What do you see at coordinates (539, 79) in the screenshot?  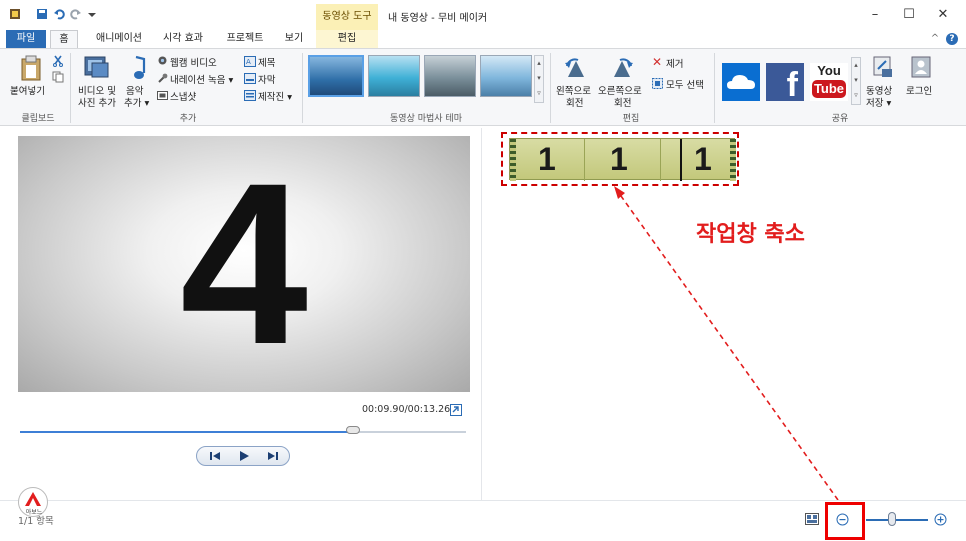 I see `theme-gallery-scroll: ▴ ▾ ▿` at bounding box center [539, 79].